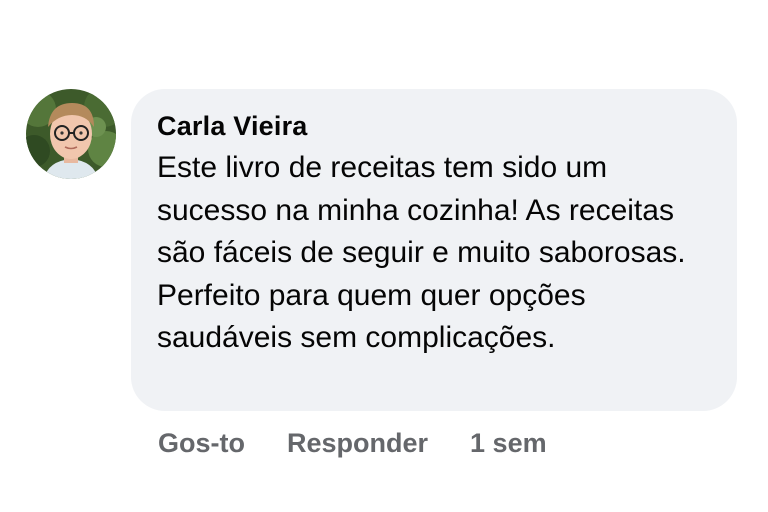 The height and width of the screenshot is (512, 768). What do you see at coordinates (357, 443) in the screenshot?
I see `reply-button: Responder` at bounding box center [357, 443].